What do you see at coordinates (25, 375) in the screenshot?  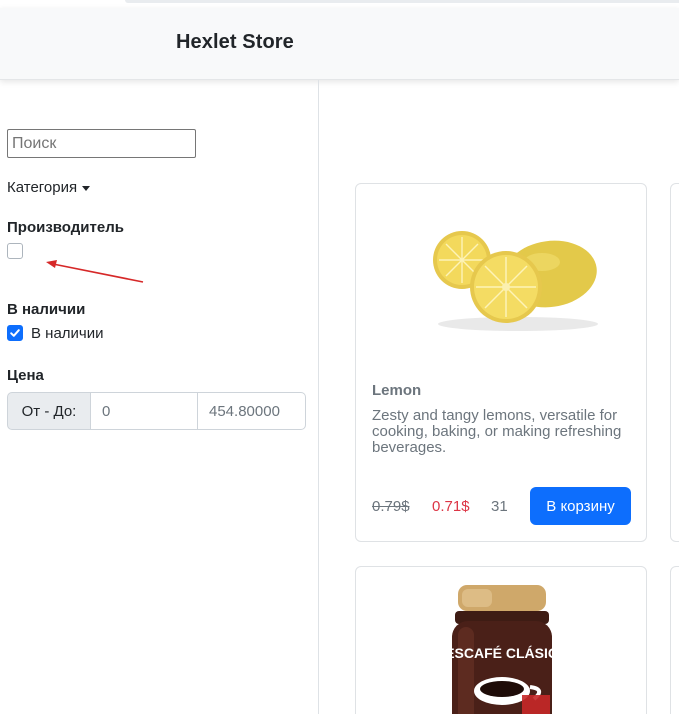 I see `price-heading: Цена` at bounding box center [25, 375].